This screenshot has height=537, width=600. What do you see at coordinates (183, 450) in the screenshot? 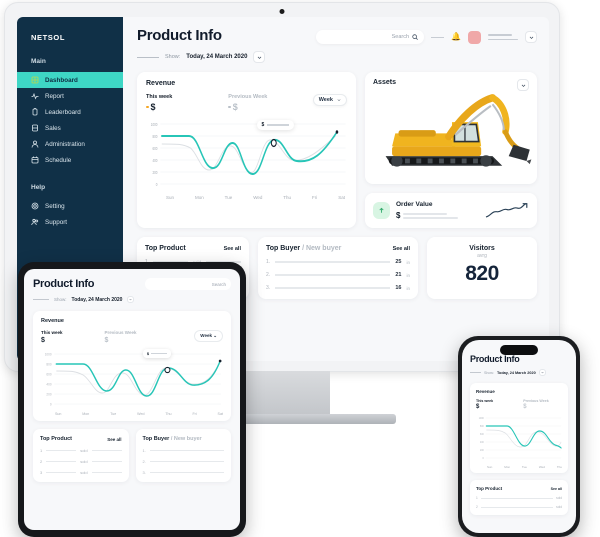
I see `list-item: 1.` at bounding box center [183, 450].